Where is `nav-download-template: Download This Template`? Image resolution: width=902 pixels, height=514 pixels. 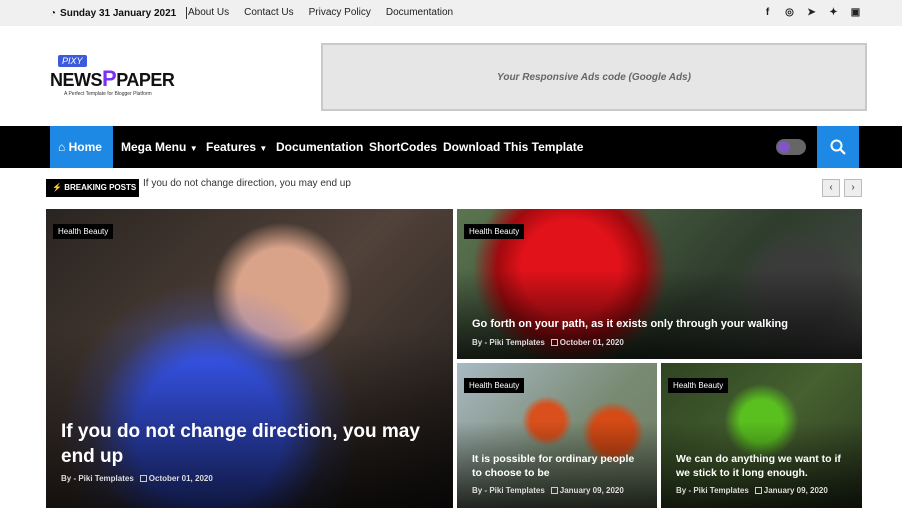 nav-download-template: Download This Template is located at coordinates (513, 147).